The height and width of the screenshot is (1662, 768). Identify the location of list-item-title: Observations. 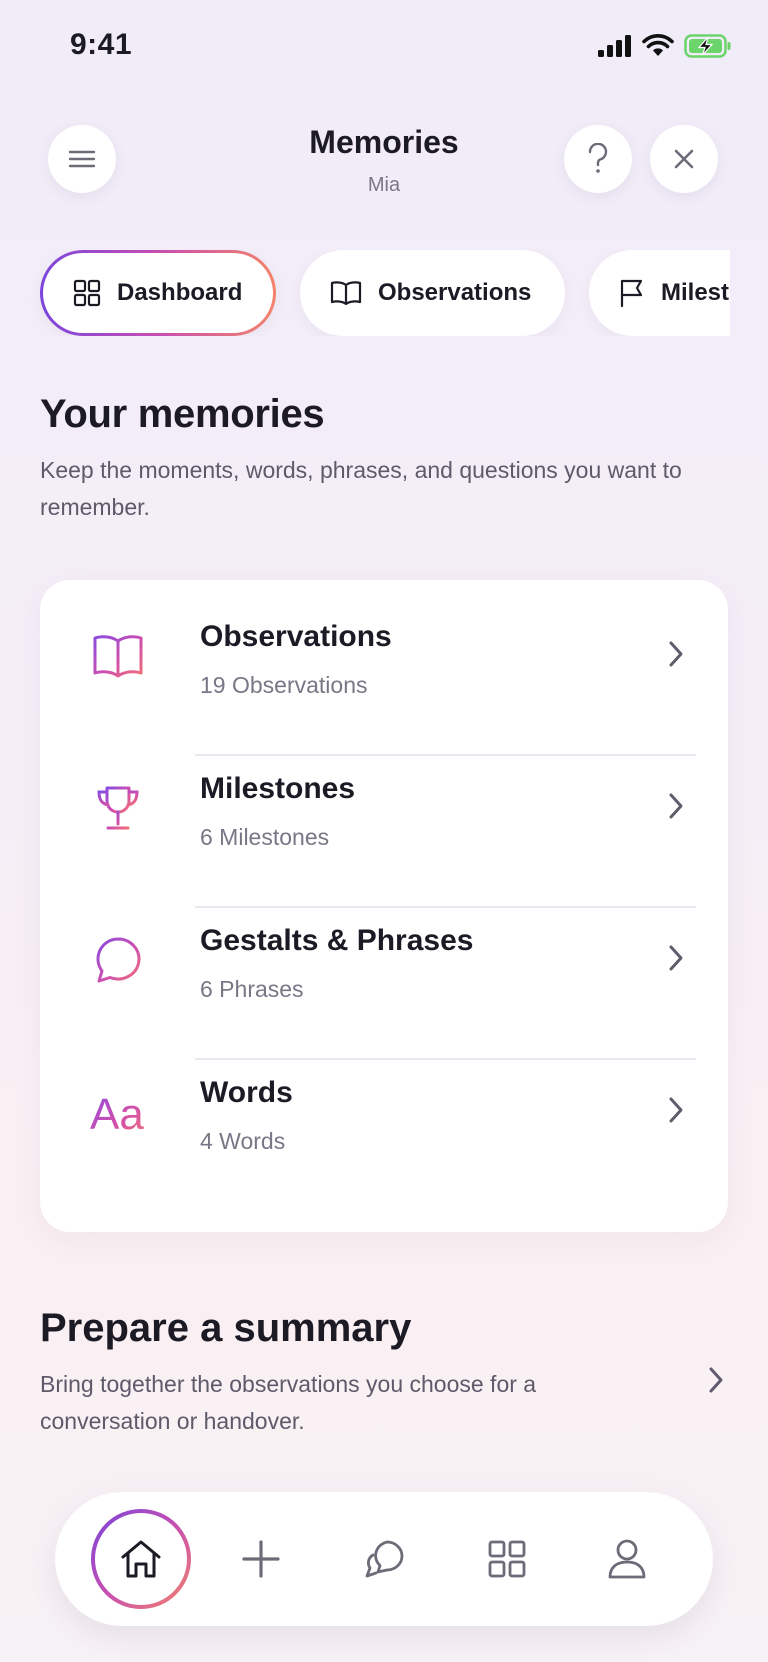
(296, 636).